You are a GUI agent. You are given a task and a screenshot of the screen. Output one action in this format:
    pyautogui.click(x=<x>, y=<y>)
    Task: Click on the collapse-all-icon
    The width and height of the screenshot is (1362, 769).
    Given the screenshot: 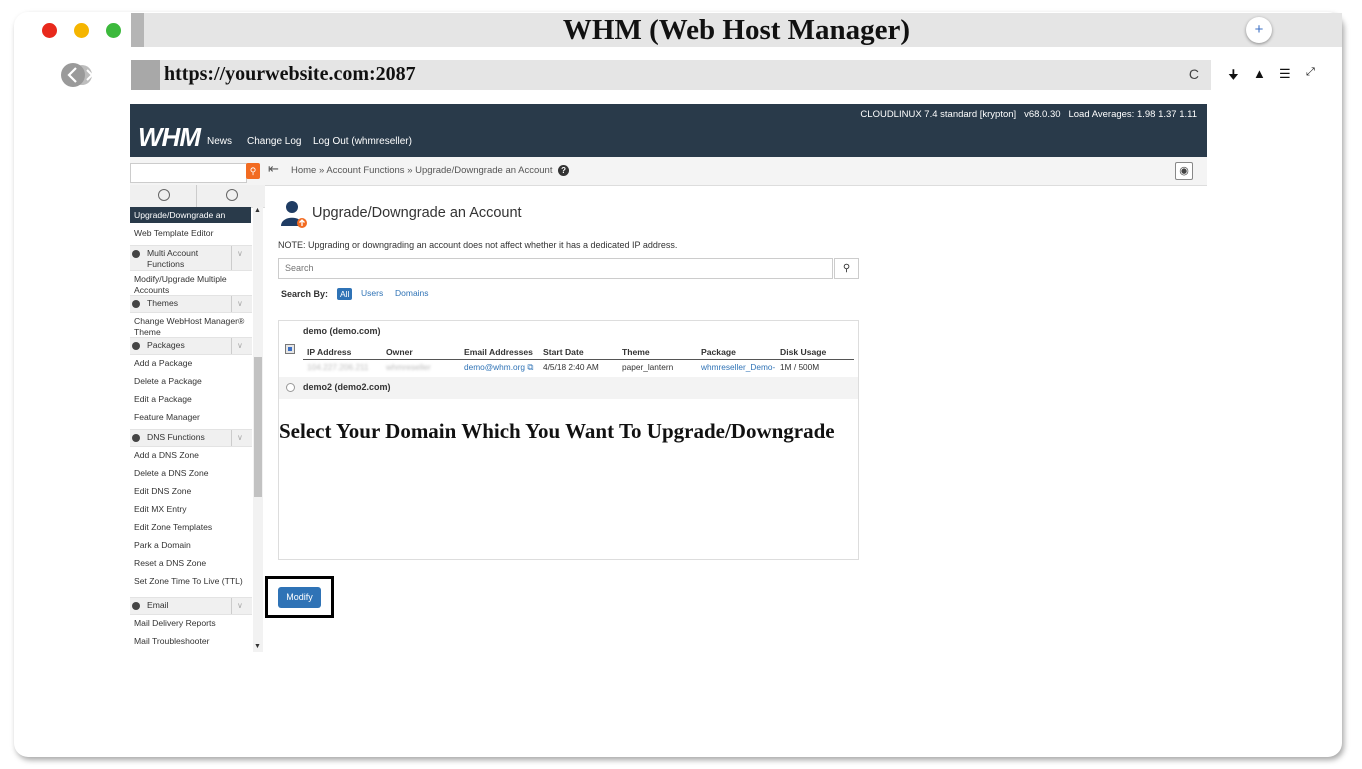 What is the action you would take?
    pyautogui.click(x=164, y=195)
    